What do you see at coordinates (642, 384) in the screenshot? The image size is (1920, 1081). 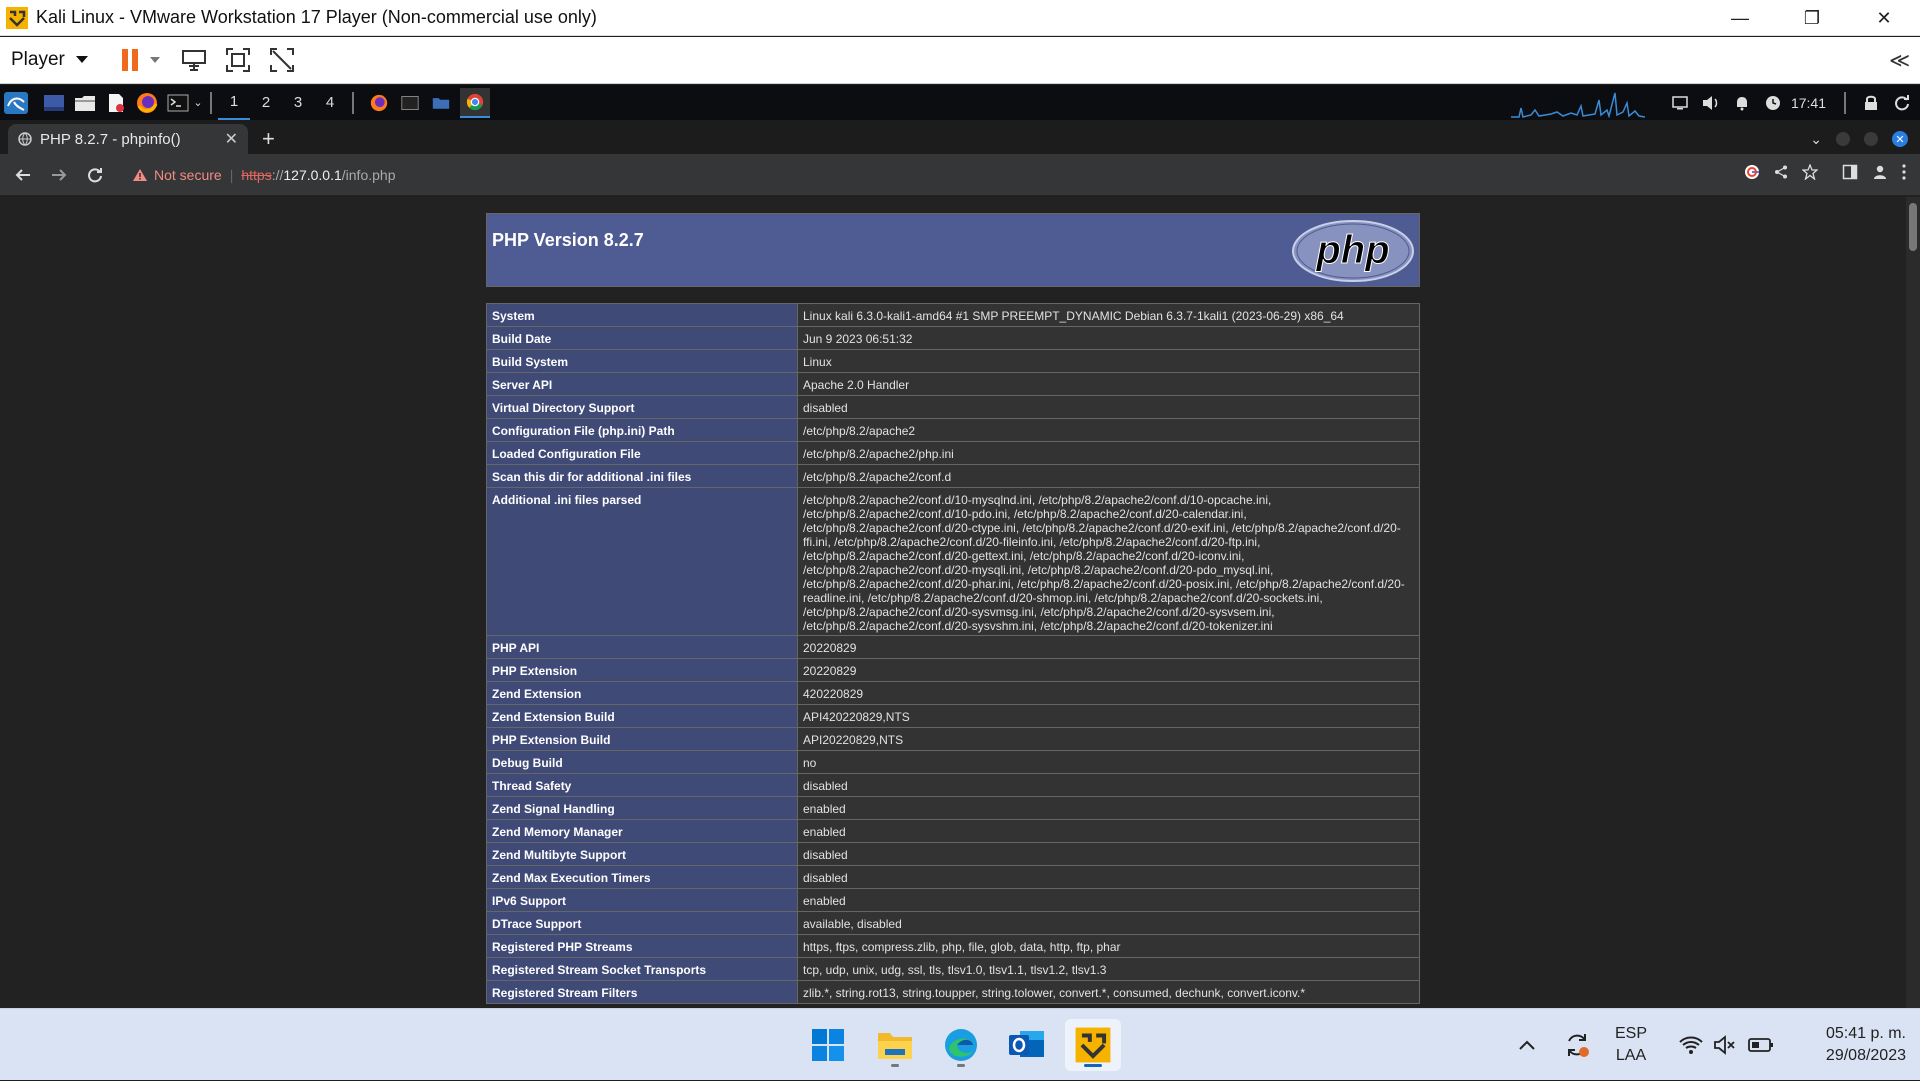 I see `phpinfo-key: Server API` at bounding box center [642, 384].